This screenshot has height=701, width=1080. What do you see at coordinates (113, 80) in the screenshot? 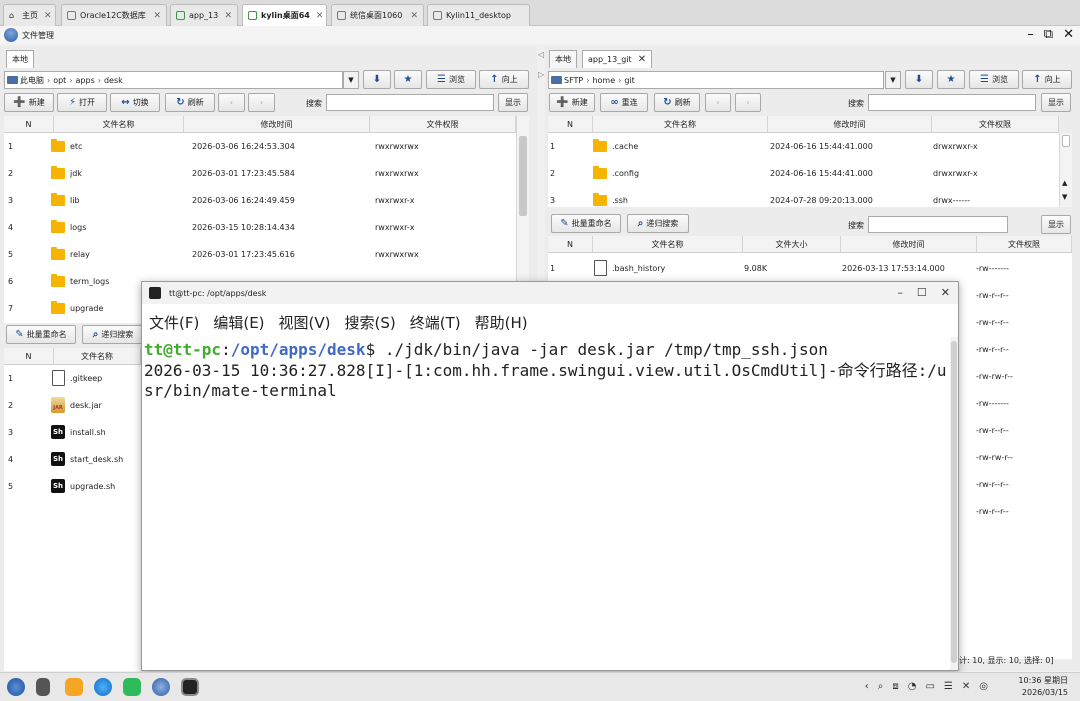
I see `breadcrumb-item: desk` at bounding box center [113, 80].